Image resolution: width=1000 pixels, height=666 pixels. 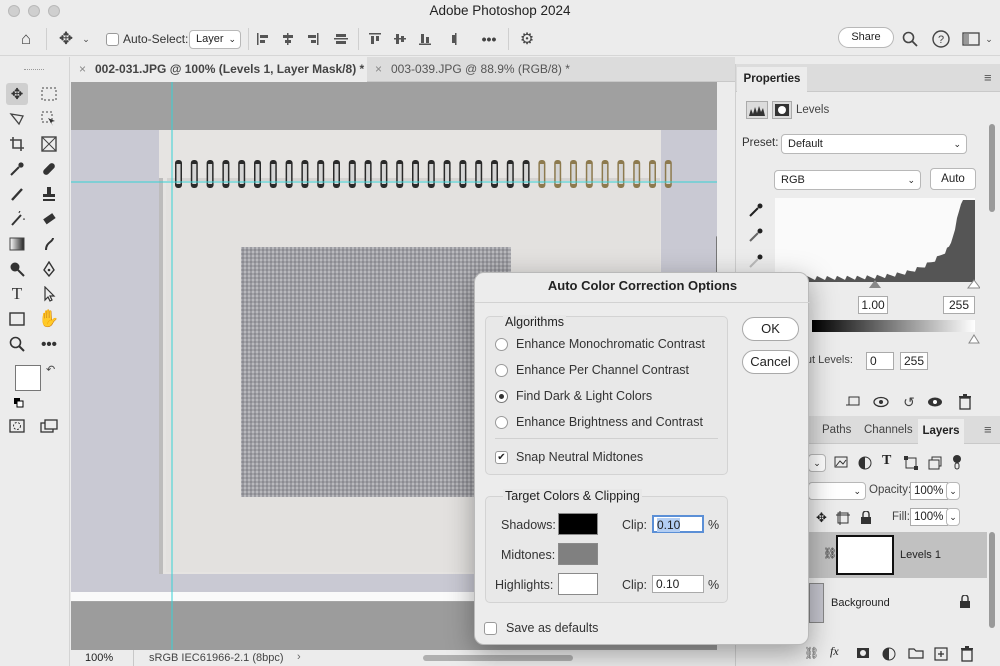 I want to click on highlights-clip-input: 0.10, so click(x=678, y=584).